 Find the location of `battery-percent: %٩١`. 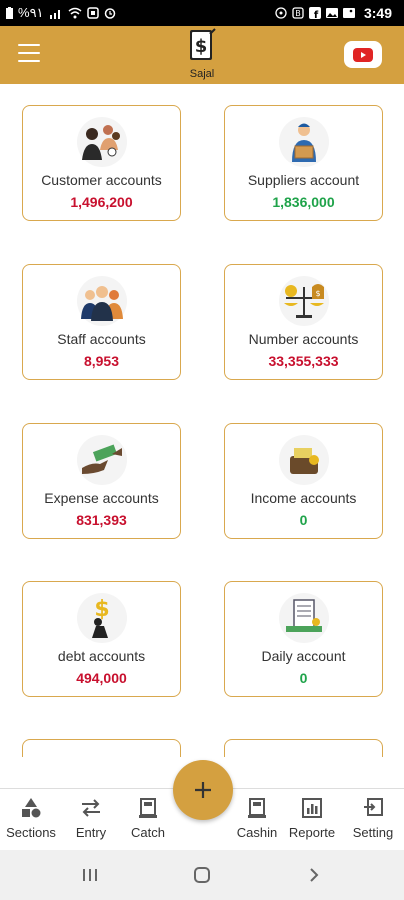

battery-percent: %٩١ is located at coordinates (31, 12).